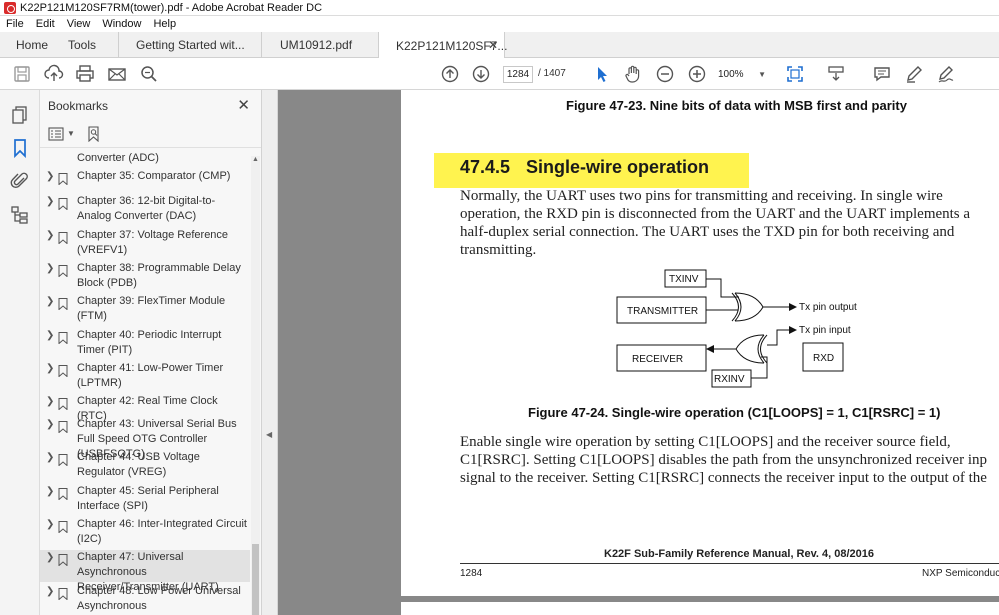 The height and width of the screenshot is (615, 999). Describe the element at coordinates (778, 337) in the screenshot. I see `wire-tx-in` at that location.